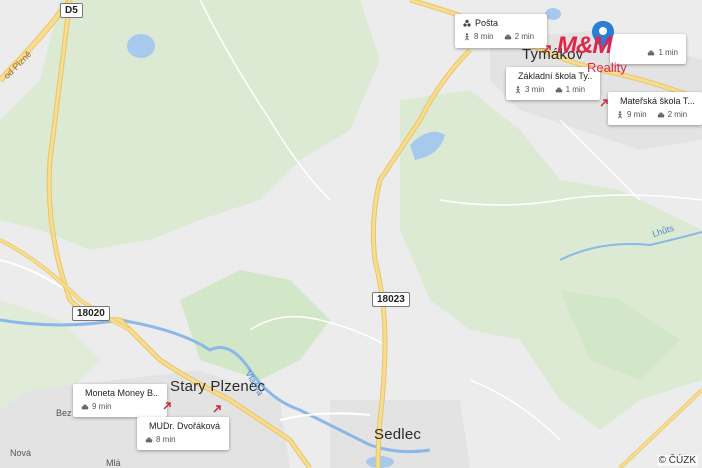 The width and height of the screenshot is (702, 468). I want to click on walk-time: 3 min, so click(535, 89).